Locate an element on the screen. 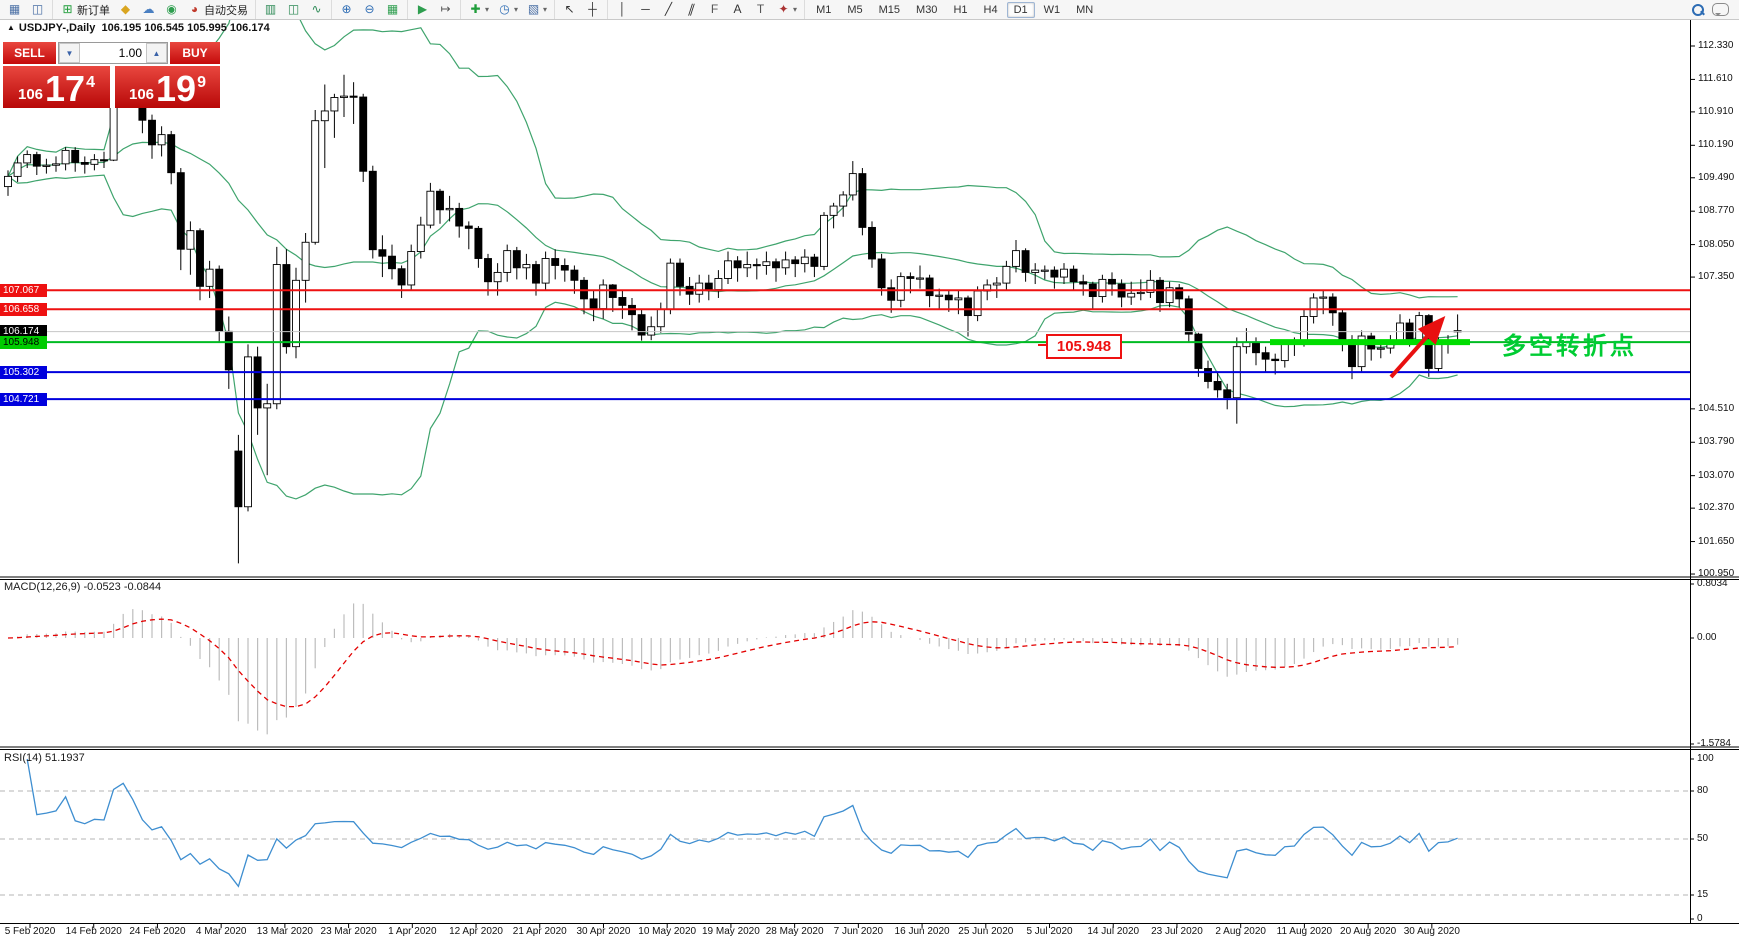 The width and height of the screenshot is (1739, 938). zoom-in-icon: ⊕ is located at coordinates (346, 9).